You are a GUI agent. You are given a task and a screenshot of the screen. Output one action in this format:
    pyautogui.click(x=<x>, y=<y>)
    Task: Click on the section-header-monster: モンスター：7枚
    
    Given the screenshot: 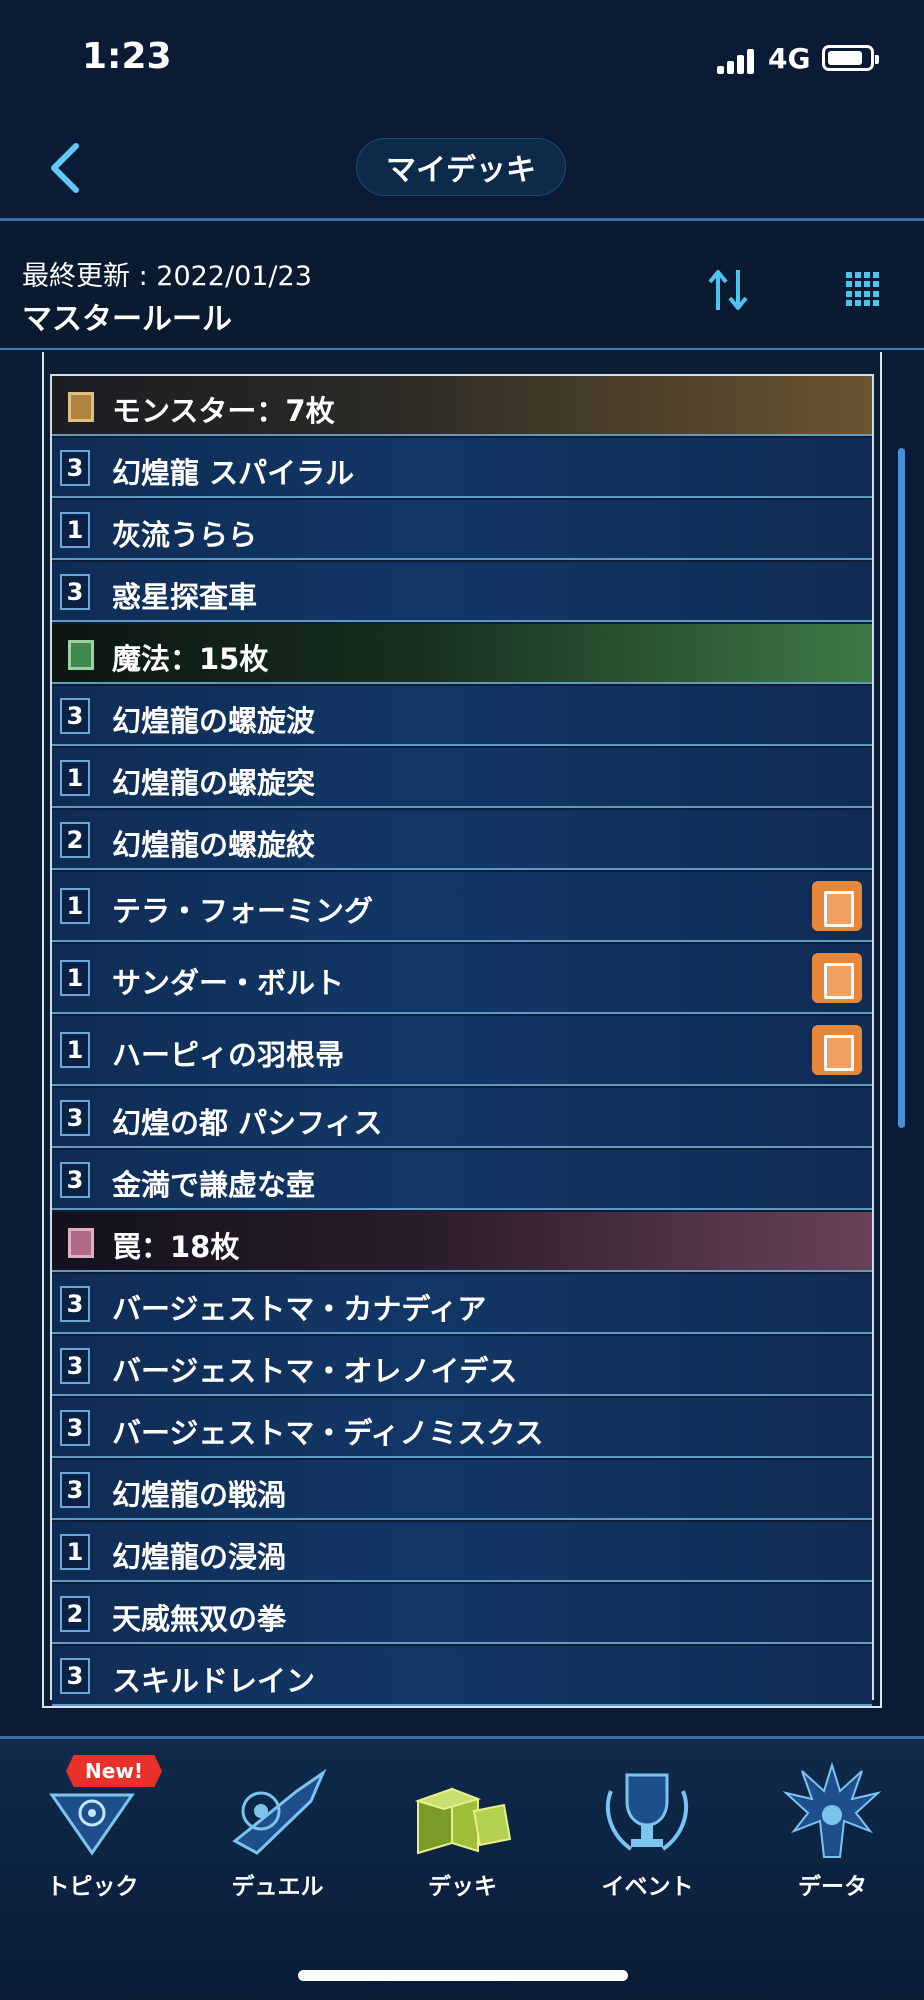 What is the action you would take?
    pyautogui.click(x=462, y=406)
    